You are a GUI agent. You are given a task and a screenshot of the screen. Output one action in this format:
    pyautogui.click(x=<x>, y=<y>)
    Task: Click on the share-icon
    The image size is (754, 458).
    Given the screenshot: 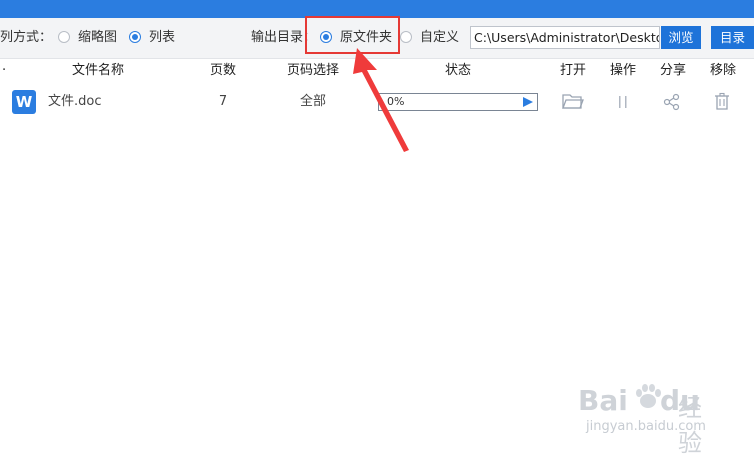 What is the action you would take?
    pyautogui.click(x=672, y=102)
    